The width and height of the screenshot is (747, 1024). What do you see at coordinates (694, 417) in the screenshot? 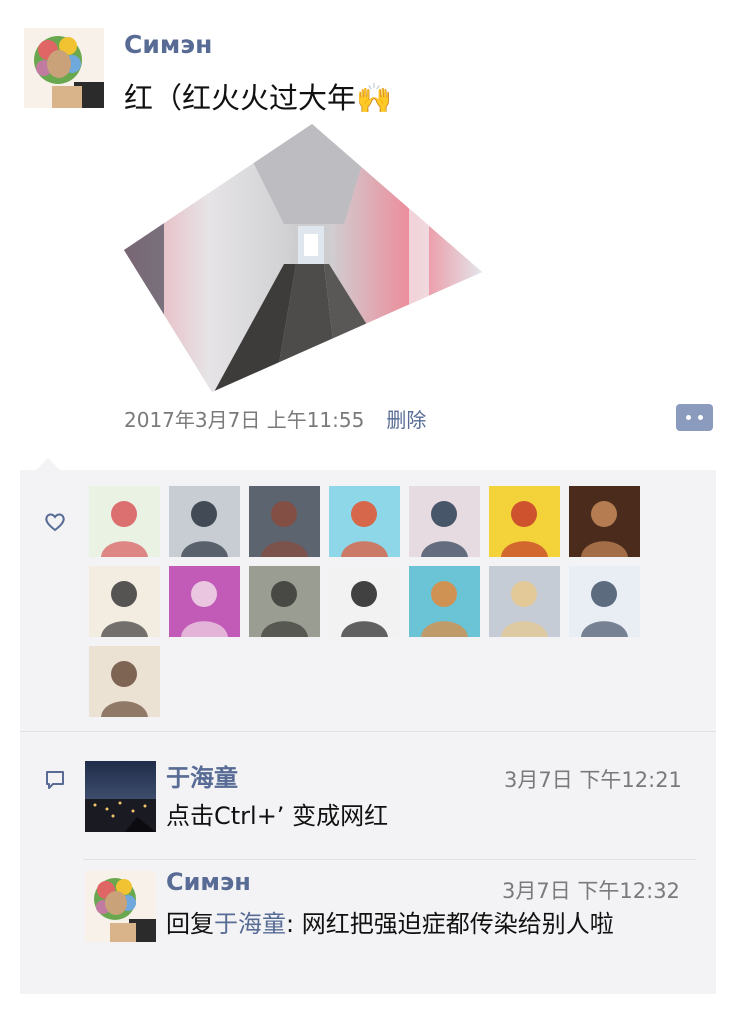
I see `more-actions-button` at bounding box center [694, 417].